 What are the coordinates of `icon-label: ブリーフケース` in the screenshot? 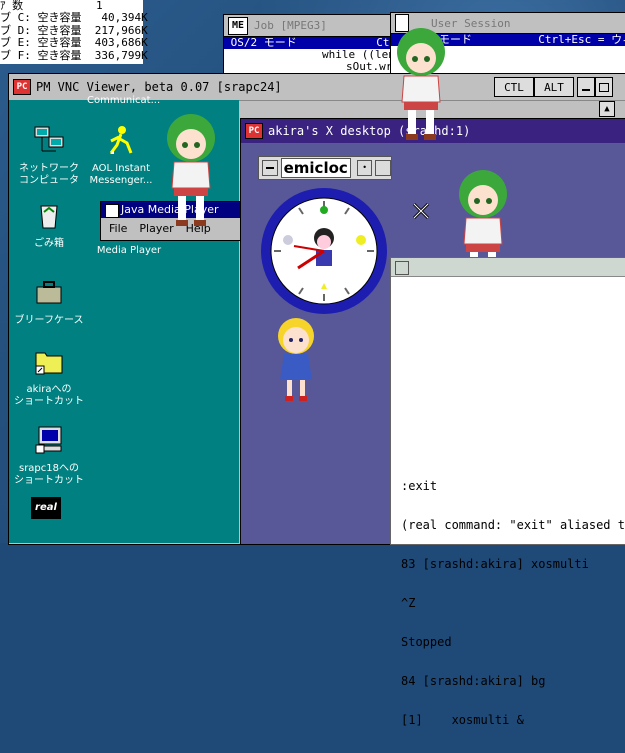 It's located at (49, 320).